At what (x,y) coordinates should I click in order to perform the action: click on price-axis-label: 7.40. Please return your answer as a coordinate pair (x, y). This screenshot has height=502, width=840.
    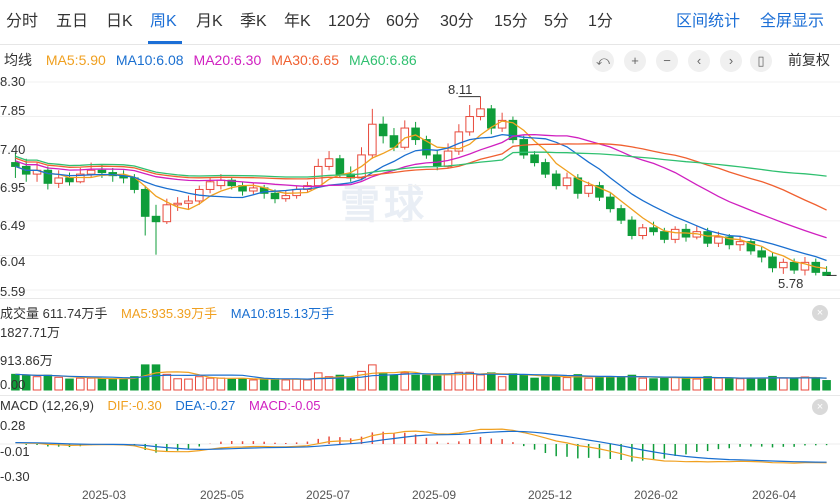
    Looking at the image, I should click on (13, 149).